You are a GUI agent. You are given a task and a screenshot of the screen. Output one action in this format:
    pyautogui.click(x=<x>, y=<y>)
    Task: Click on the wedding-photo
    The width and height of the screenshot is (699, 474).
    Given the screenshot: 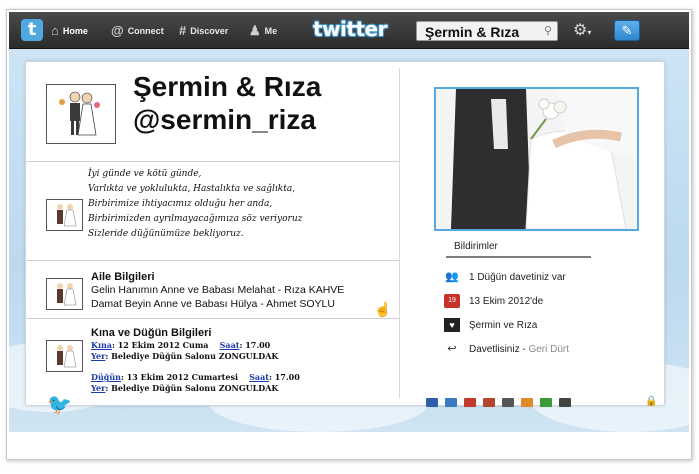 What is the action you would take?
    pyautogui.click(x=536, y=159)
    